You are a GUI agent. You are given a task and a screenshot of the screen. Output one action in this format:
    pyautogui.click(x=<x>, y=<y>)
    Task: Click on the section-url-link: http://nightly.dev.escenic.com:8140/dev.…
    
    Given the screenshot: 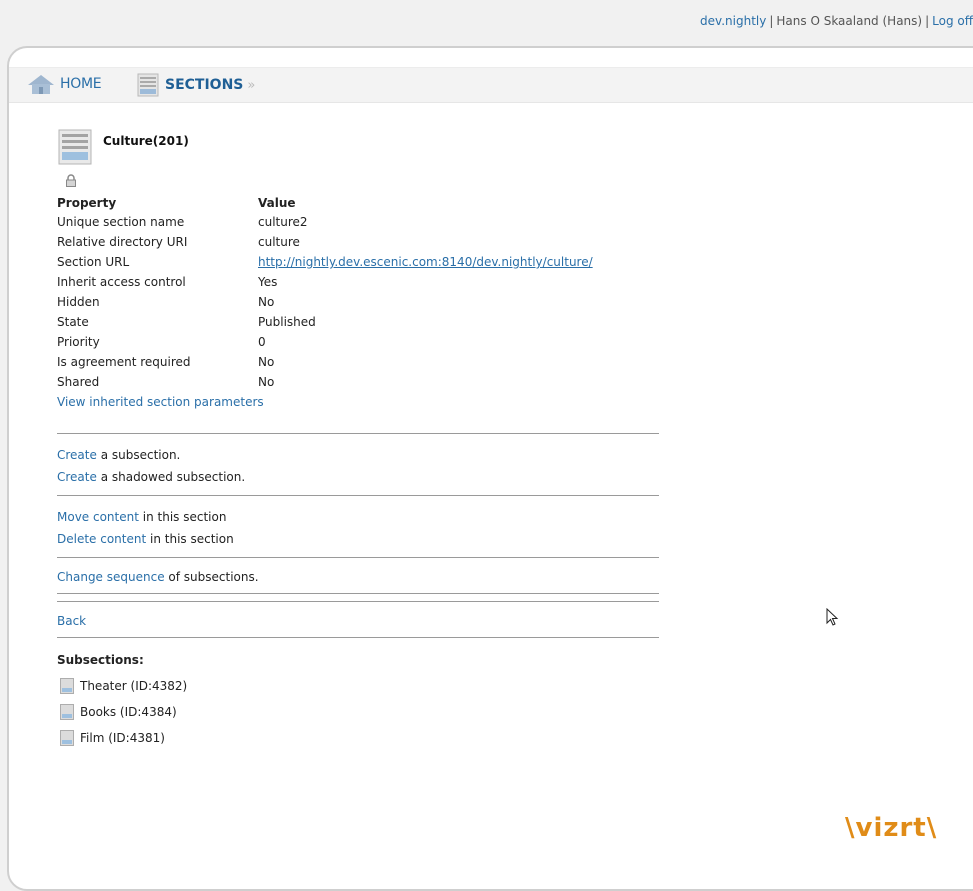 What is the action you would take?
    pyautogui.click(x=425, y=262)
    